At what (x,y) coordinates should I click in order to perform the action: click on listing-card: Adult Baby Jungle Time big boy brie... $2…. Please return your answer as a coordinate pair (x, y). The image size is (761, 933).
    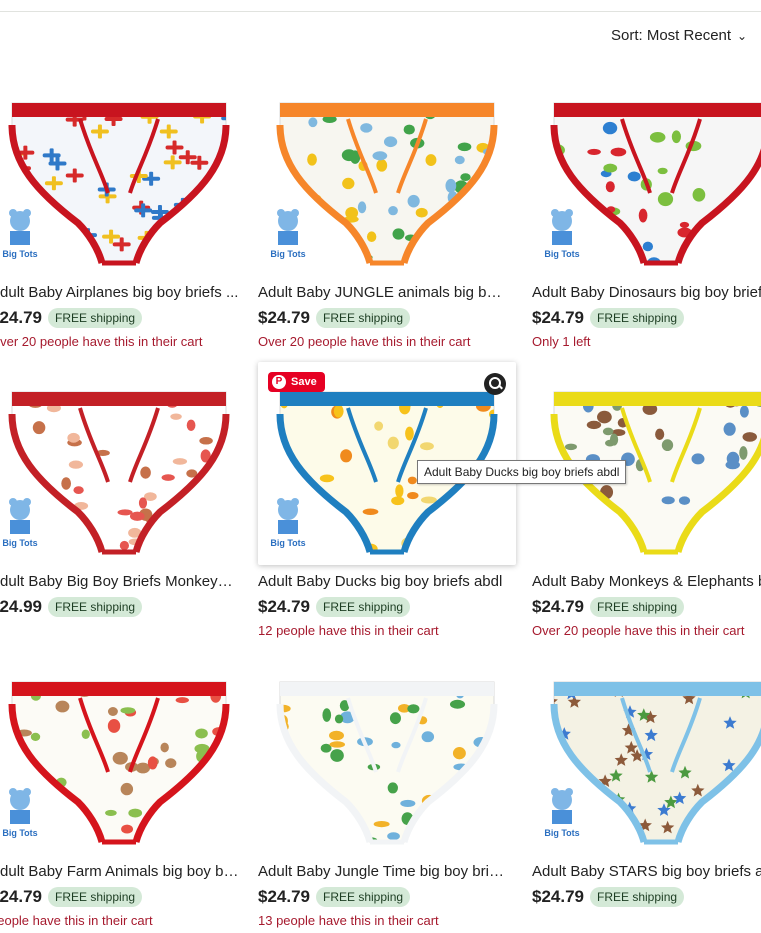
    Looking at the image, I should click on (387, 790).